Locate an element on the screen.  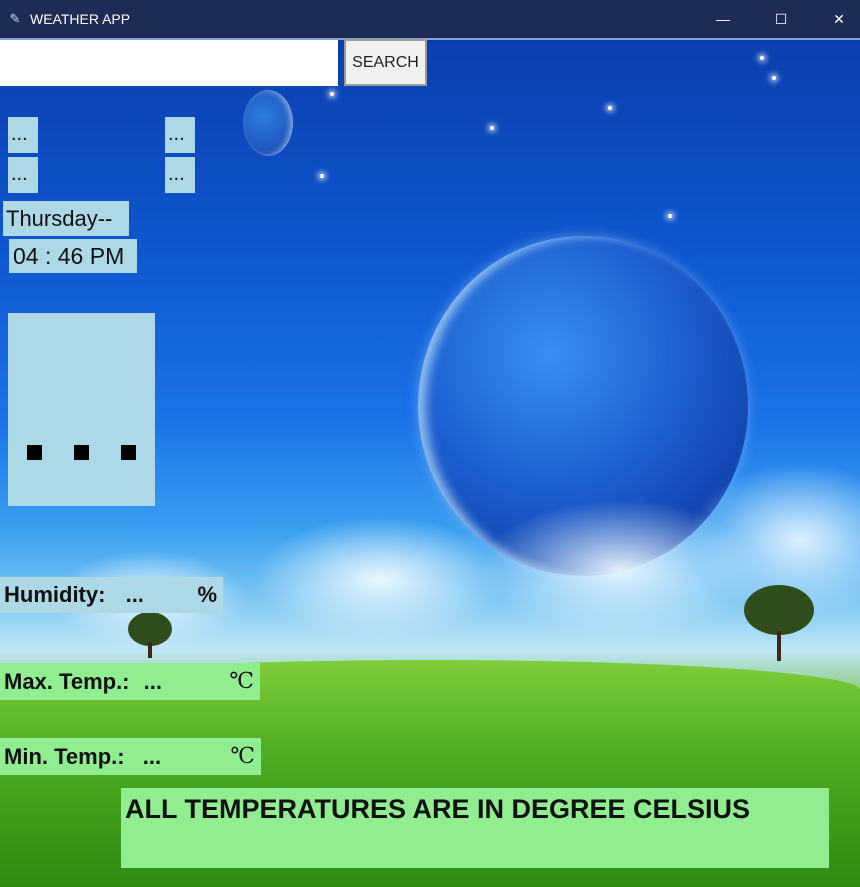
maximize-button: ☐ is located at coordinates (781, 19).